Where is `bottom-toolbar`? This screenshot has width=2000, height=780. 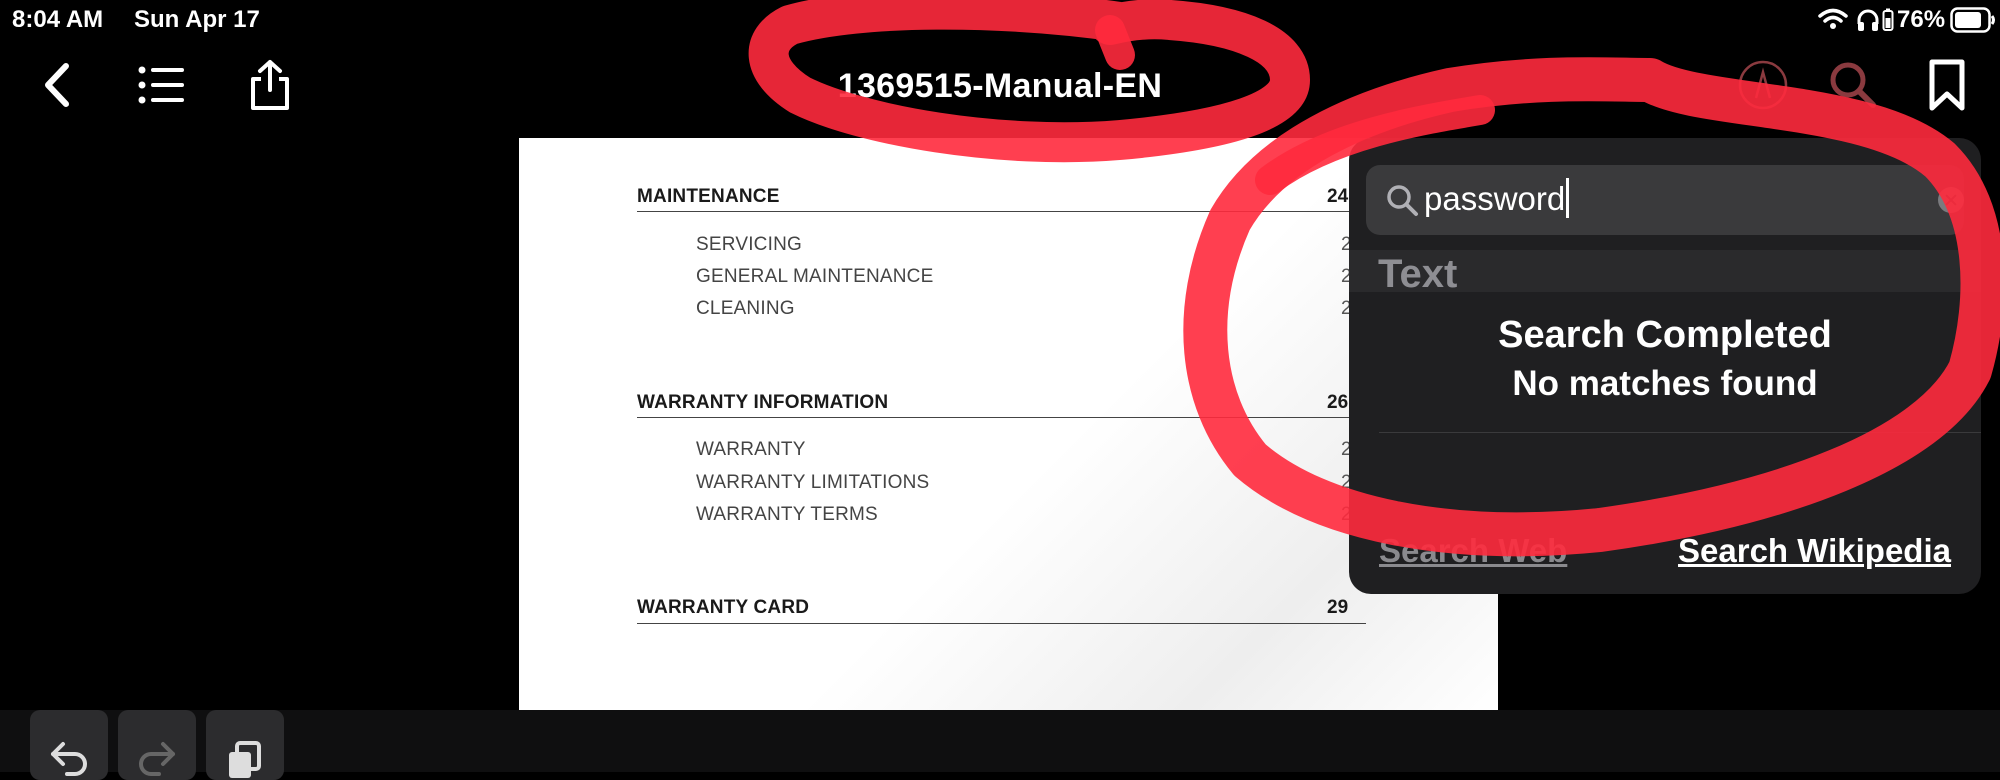 bottom-toolbar is located at coordinates (1000, 741).